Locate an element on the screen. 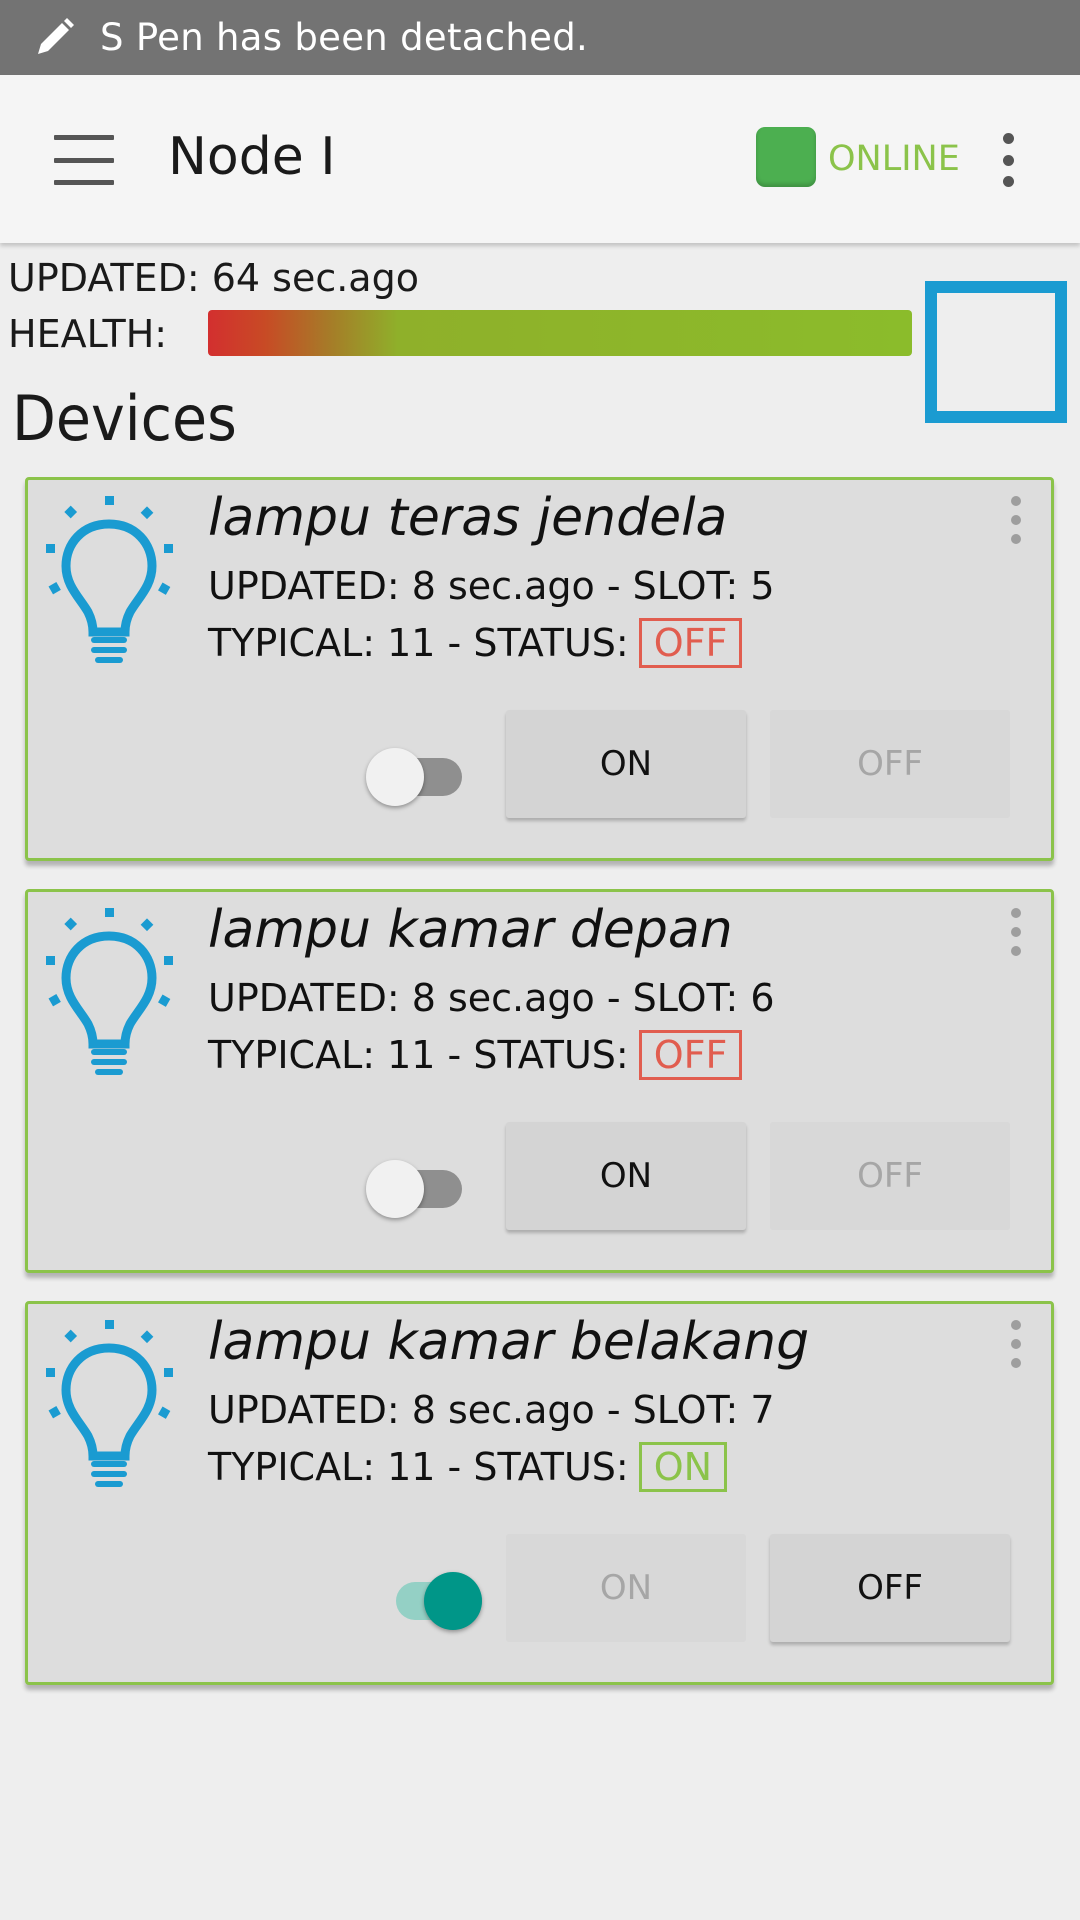 This screenshot has height=1920, width=1080. select-box is located at coordinates (996, 352).